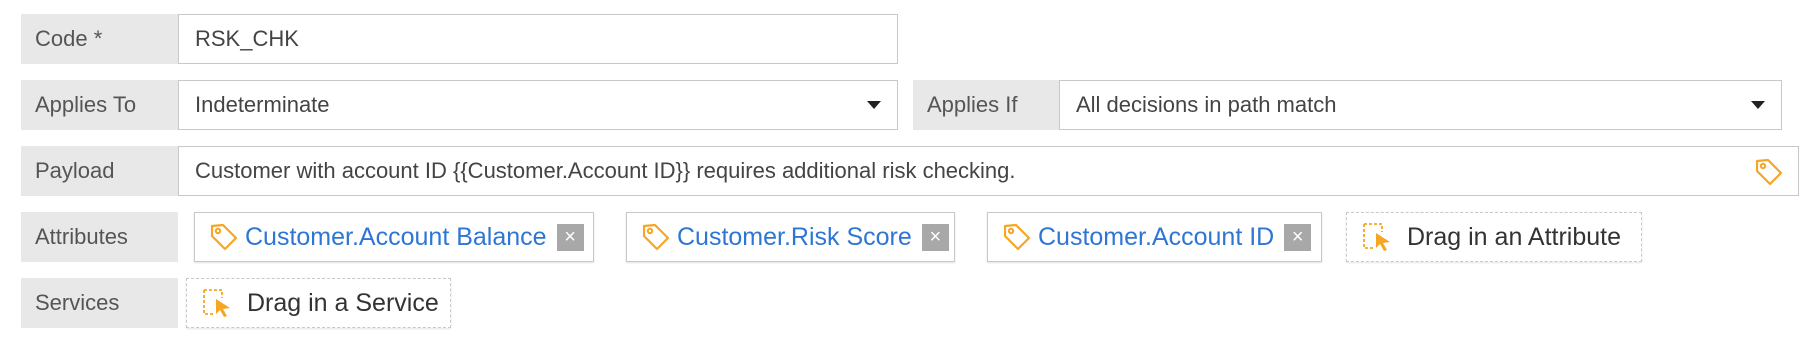 The width and height of the screenshot is (1808, 343). I want to click on attribute-chip-label: Customer.Account Balance, so click(396, 236).